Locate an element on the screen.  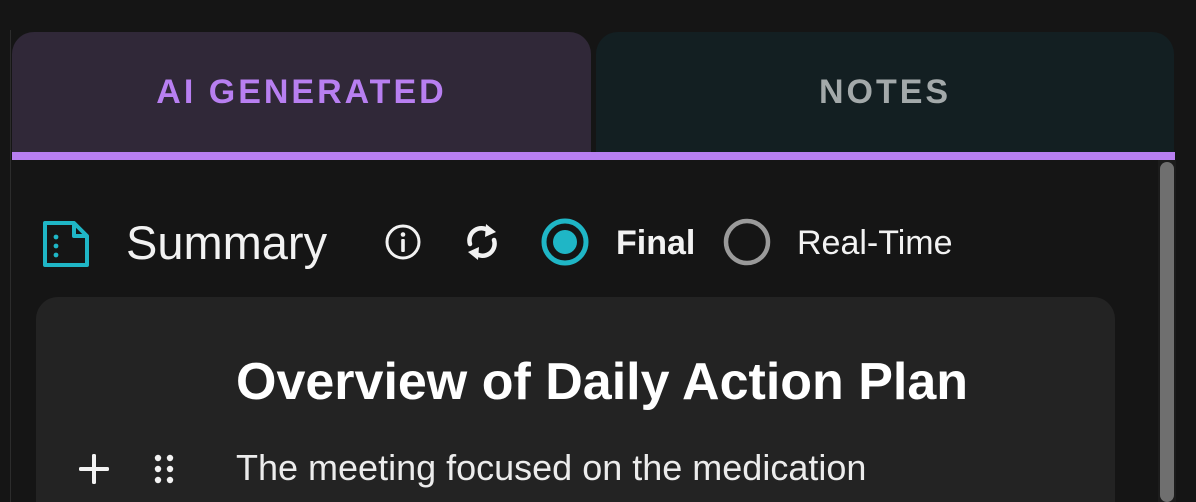
tab-ai-generated: AI GENERATED is located at coordinates (301, 92).